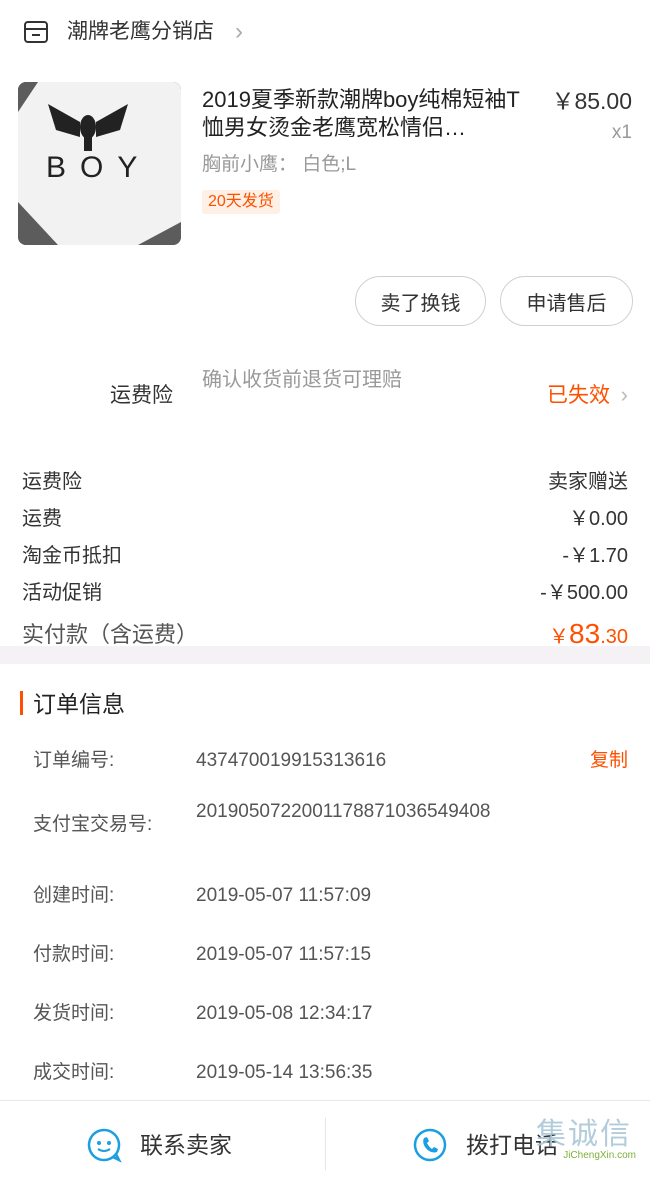 This screenshot has height=1198, width=650. What do you see at coordinates (585, 633) in the screenshot?
I see `total-integer: 83` at bounding box center [585, 633].